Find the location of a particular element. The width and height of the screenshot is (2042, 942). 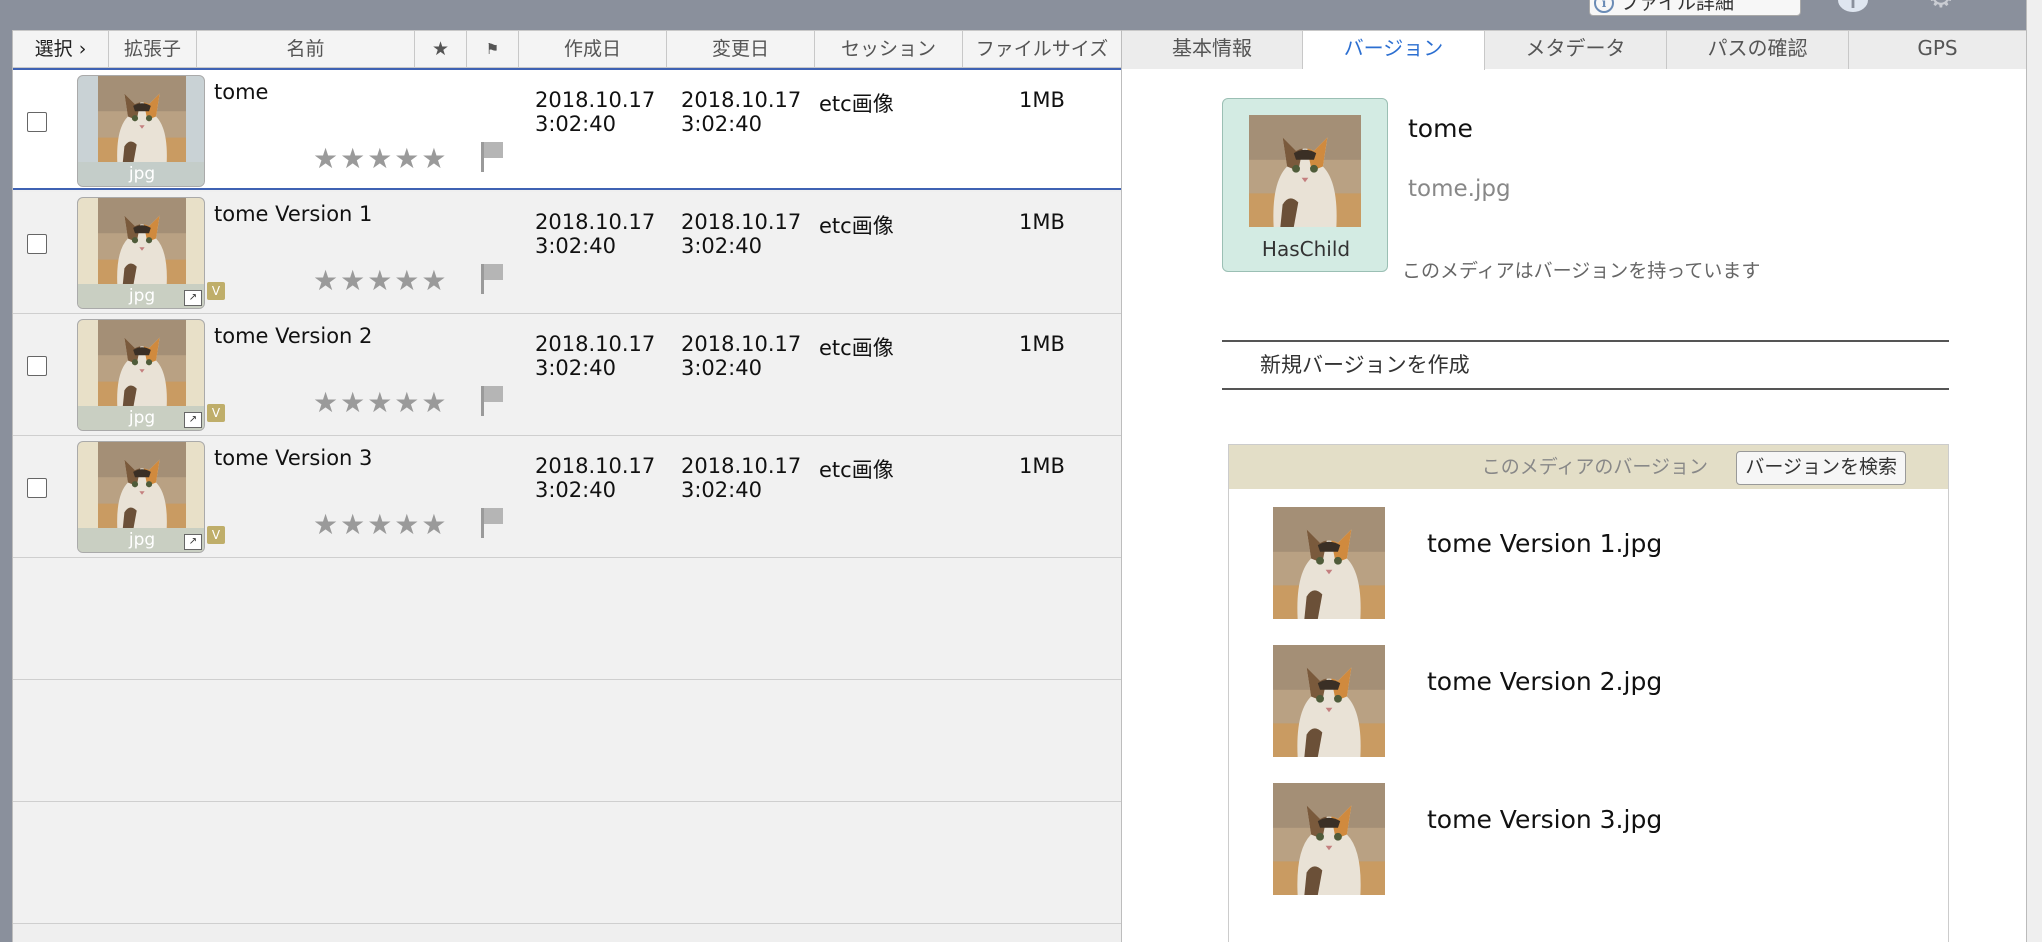

file-name: tome Version 3 is located at coordinates (293, 458).